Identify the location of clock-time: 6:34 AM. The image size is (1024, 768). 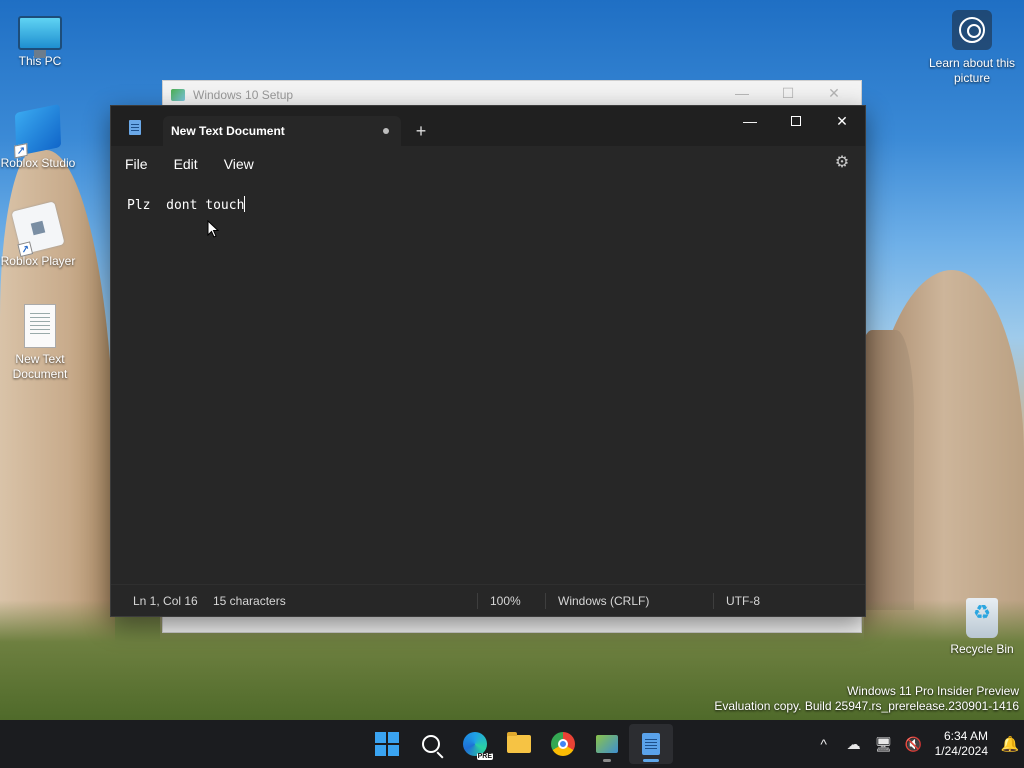
(965, 736).